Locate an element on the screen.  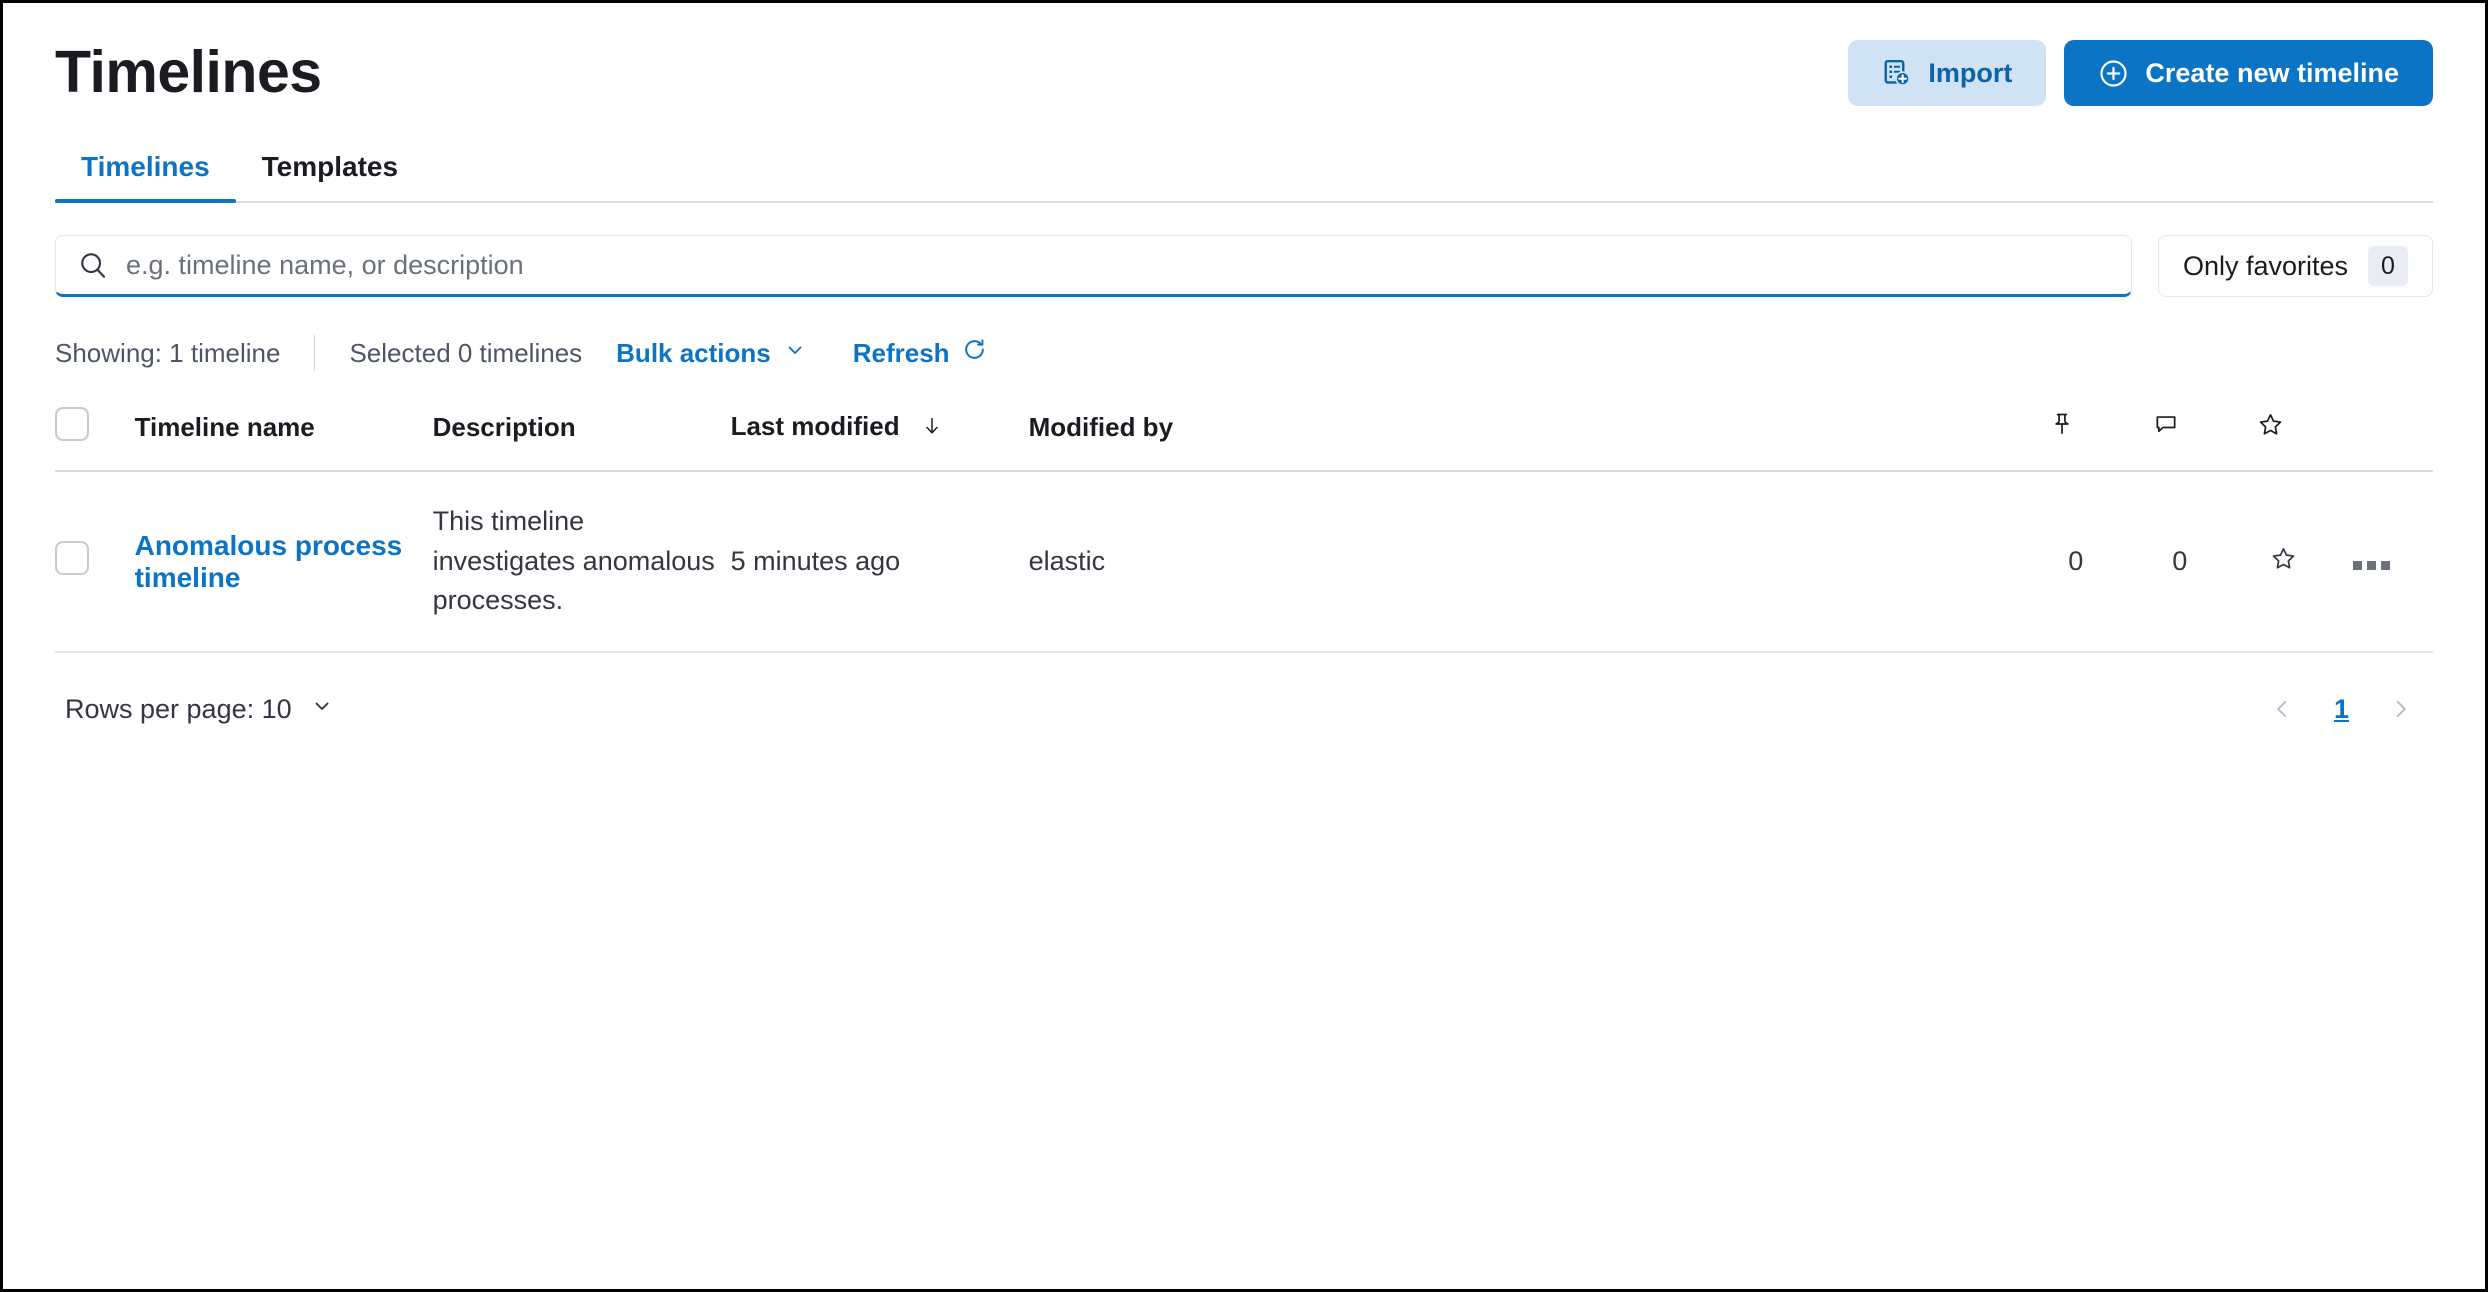
plus-circle-icon is located at coordinates (2113, 73).